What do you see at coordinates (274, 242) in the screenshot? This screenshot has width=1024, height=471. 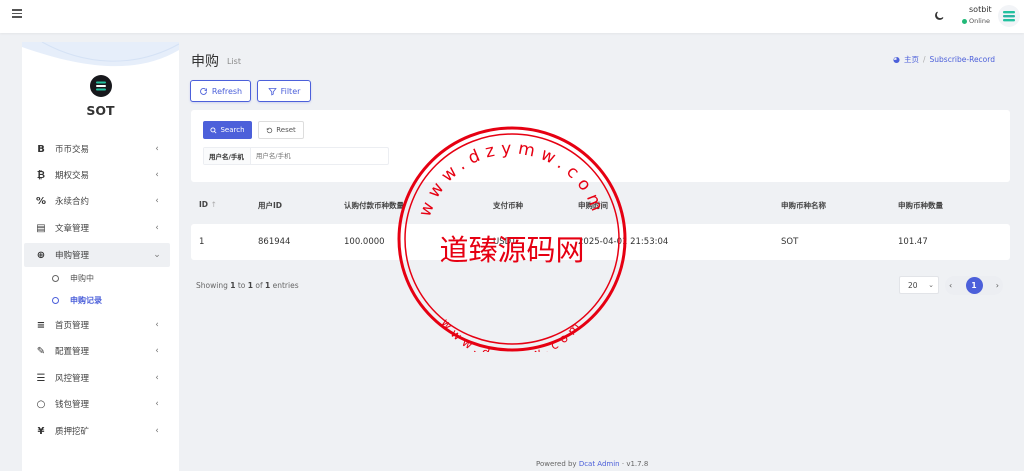 I see `cell-user-id: 861944` at bounding box center [274, 242].